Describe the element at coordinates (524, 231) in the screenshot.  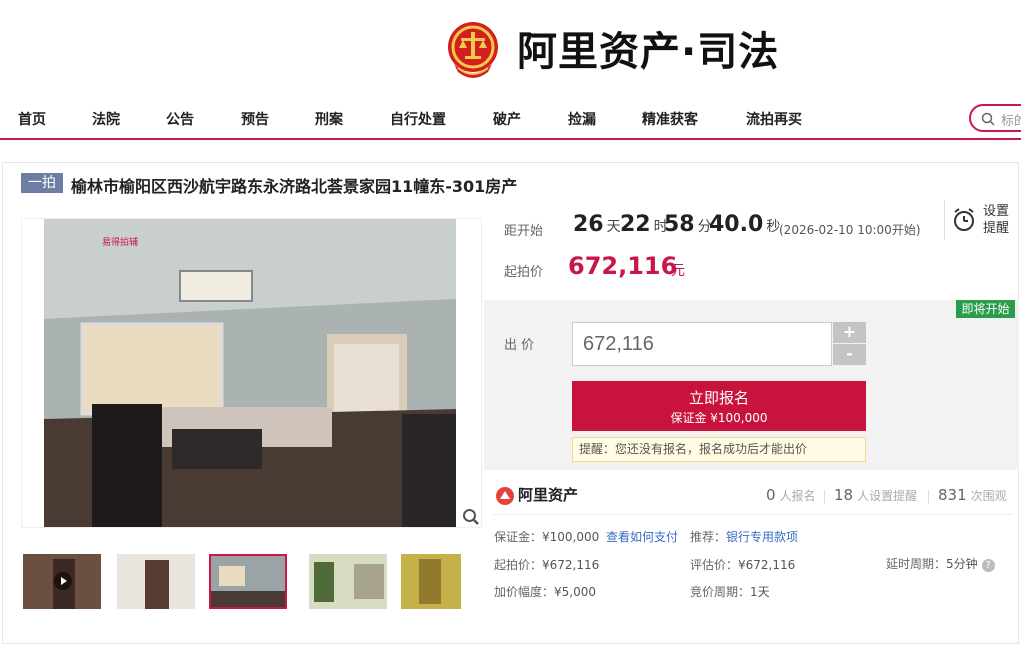
I see `countdown-label: 距开始` at that location.